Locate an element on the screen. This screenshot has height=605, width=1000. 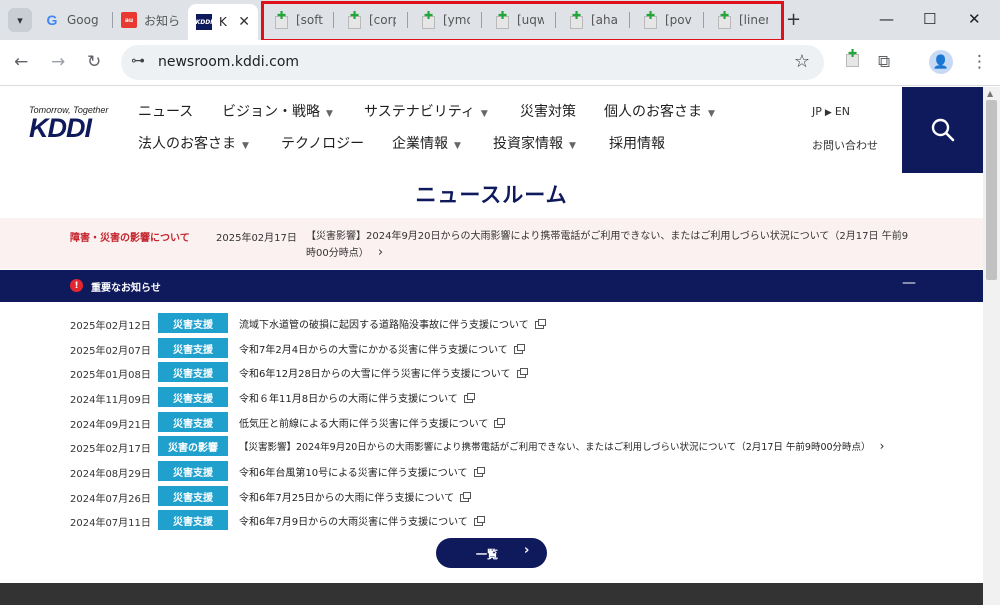
news-row: 2024年11月09日 災害支援 令和６年11月8日からの大雨に伴う支援について is located at coordinates (491, 397).